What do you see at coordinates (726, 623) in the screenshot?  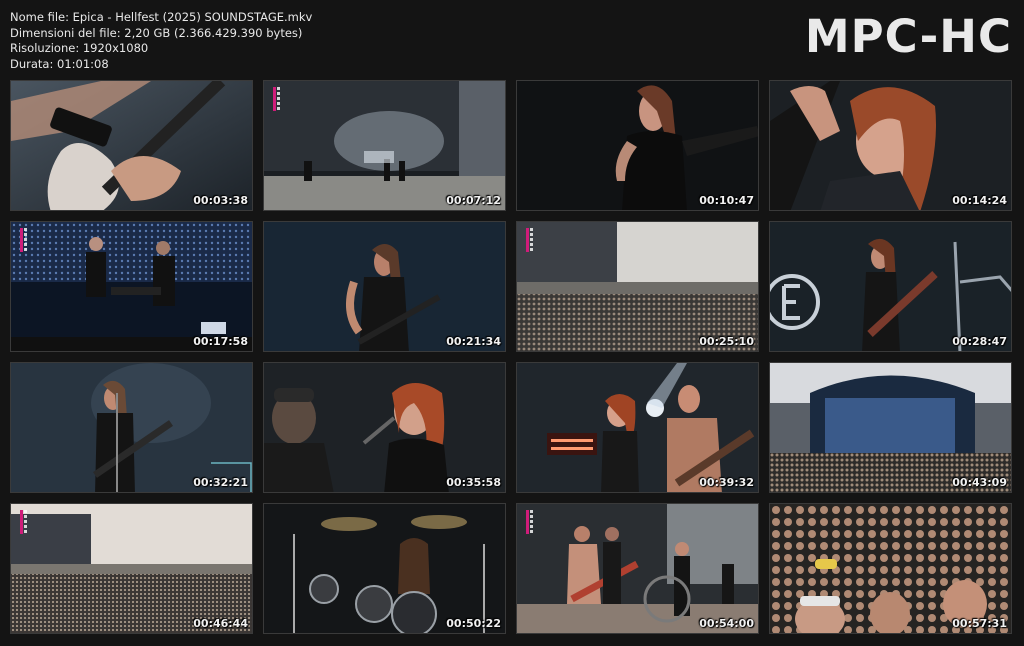 I see `thumbnail-15-timestamp: 00:54:00` at bounding box center [726, 623].